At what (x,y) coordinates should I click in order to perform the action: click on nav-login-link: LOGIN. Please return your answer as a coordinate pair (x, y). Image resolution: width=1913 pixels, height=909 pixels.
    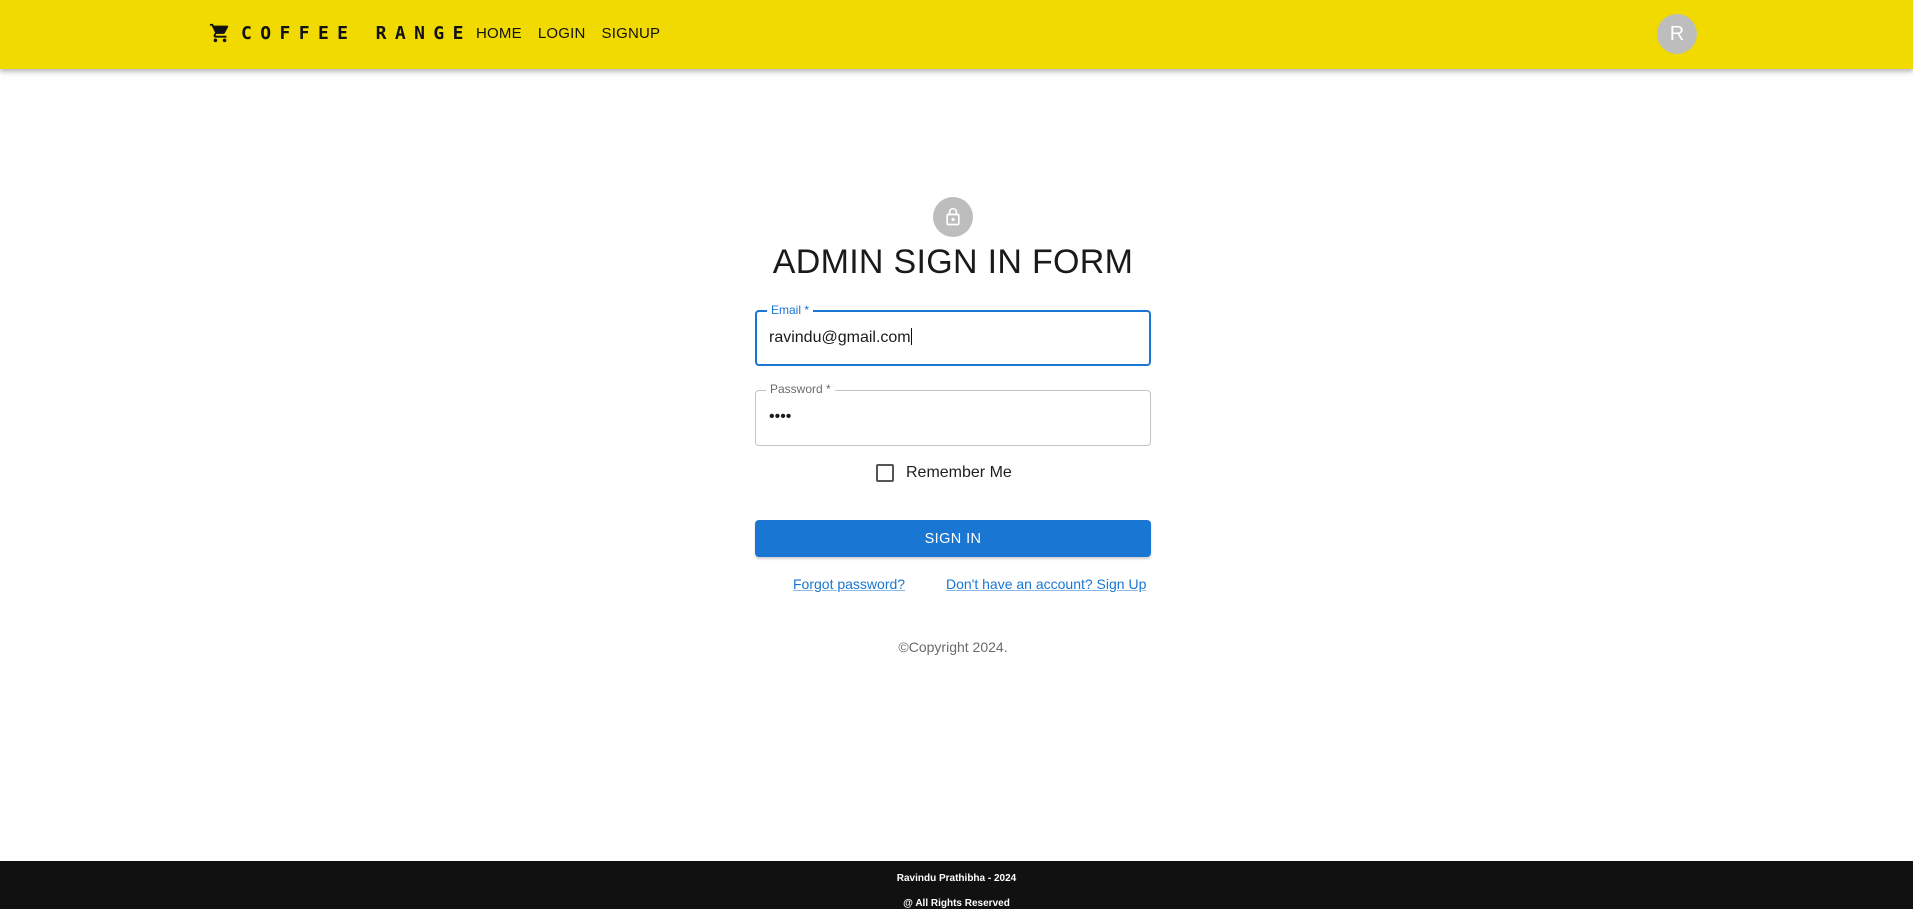
    Looking at the image, I should click on (562, 34).